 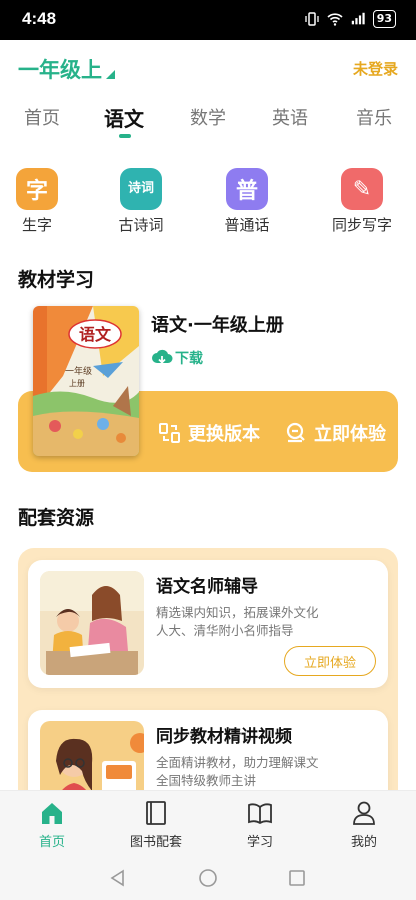 I want to click on nav-book-resources: 图书配套, so click(x=156, y=824).